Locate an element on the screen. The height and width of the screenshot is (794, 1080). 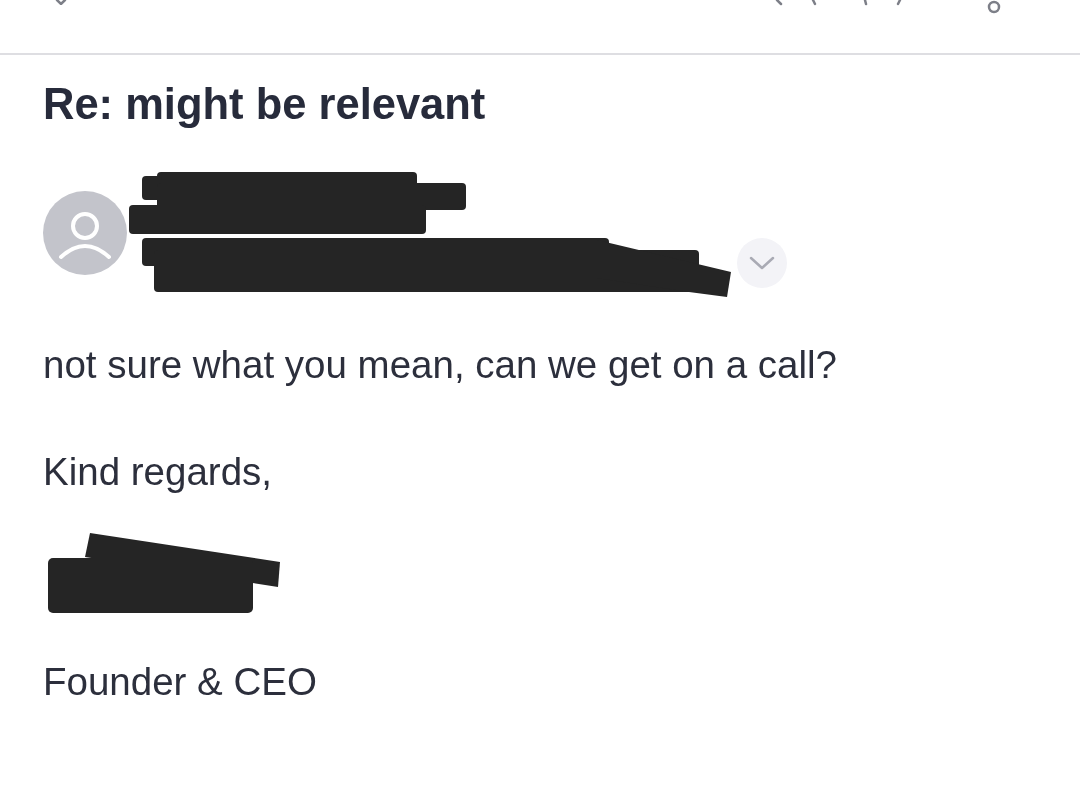
chevron-icon is located at coordinates (762, 263).